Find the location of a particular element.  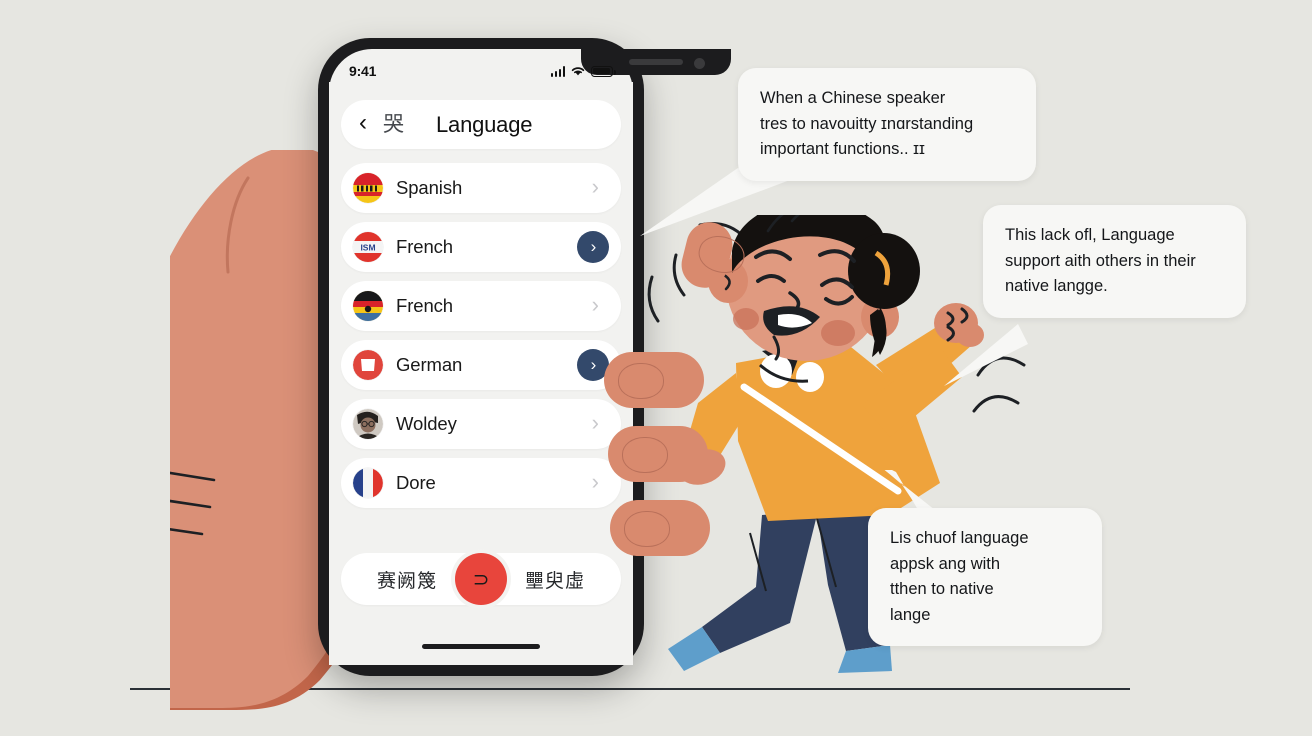

status-bar: 9:41 is located at coordinates (481, 71).